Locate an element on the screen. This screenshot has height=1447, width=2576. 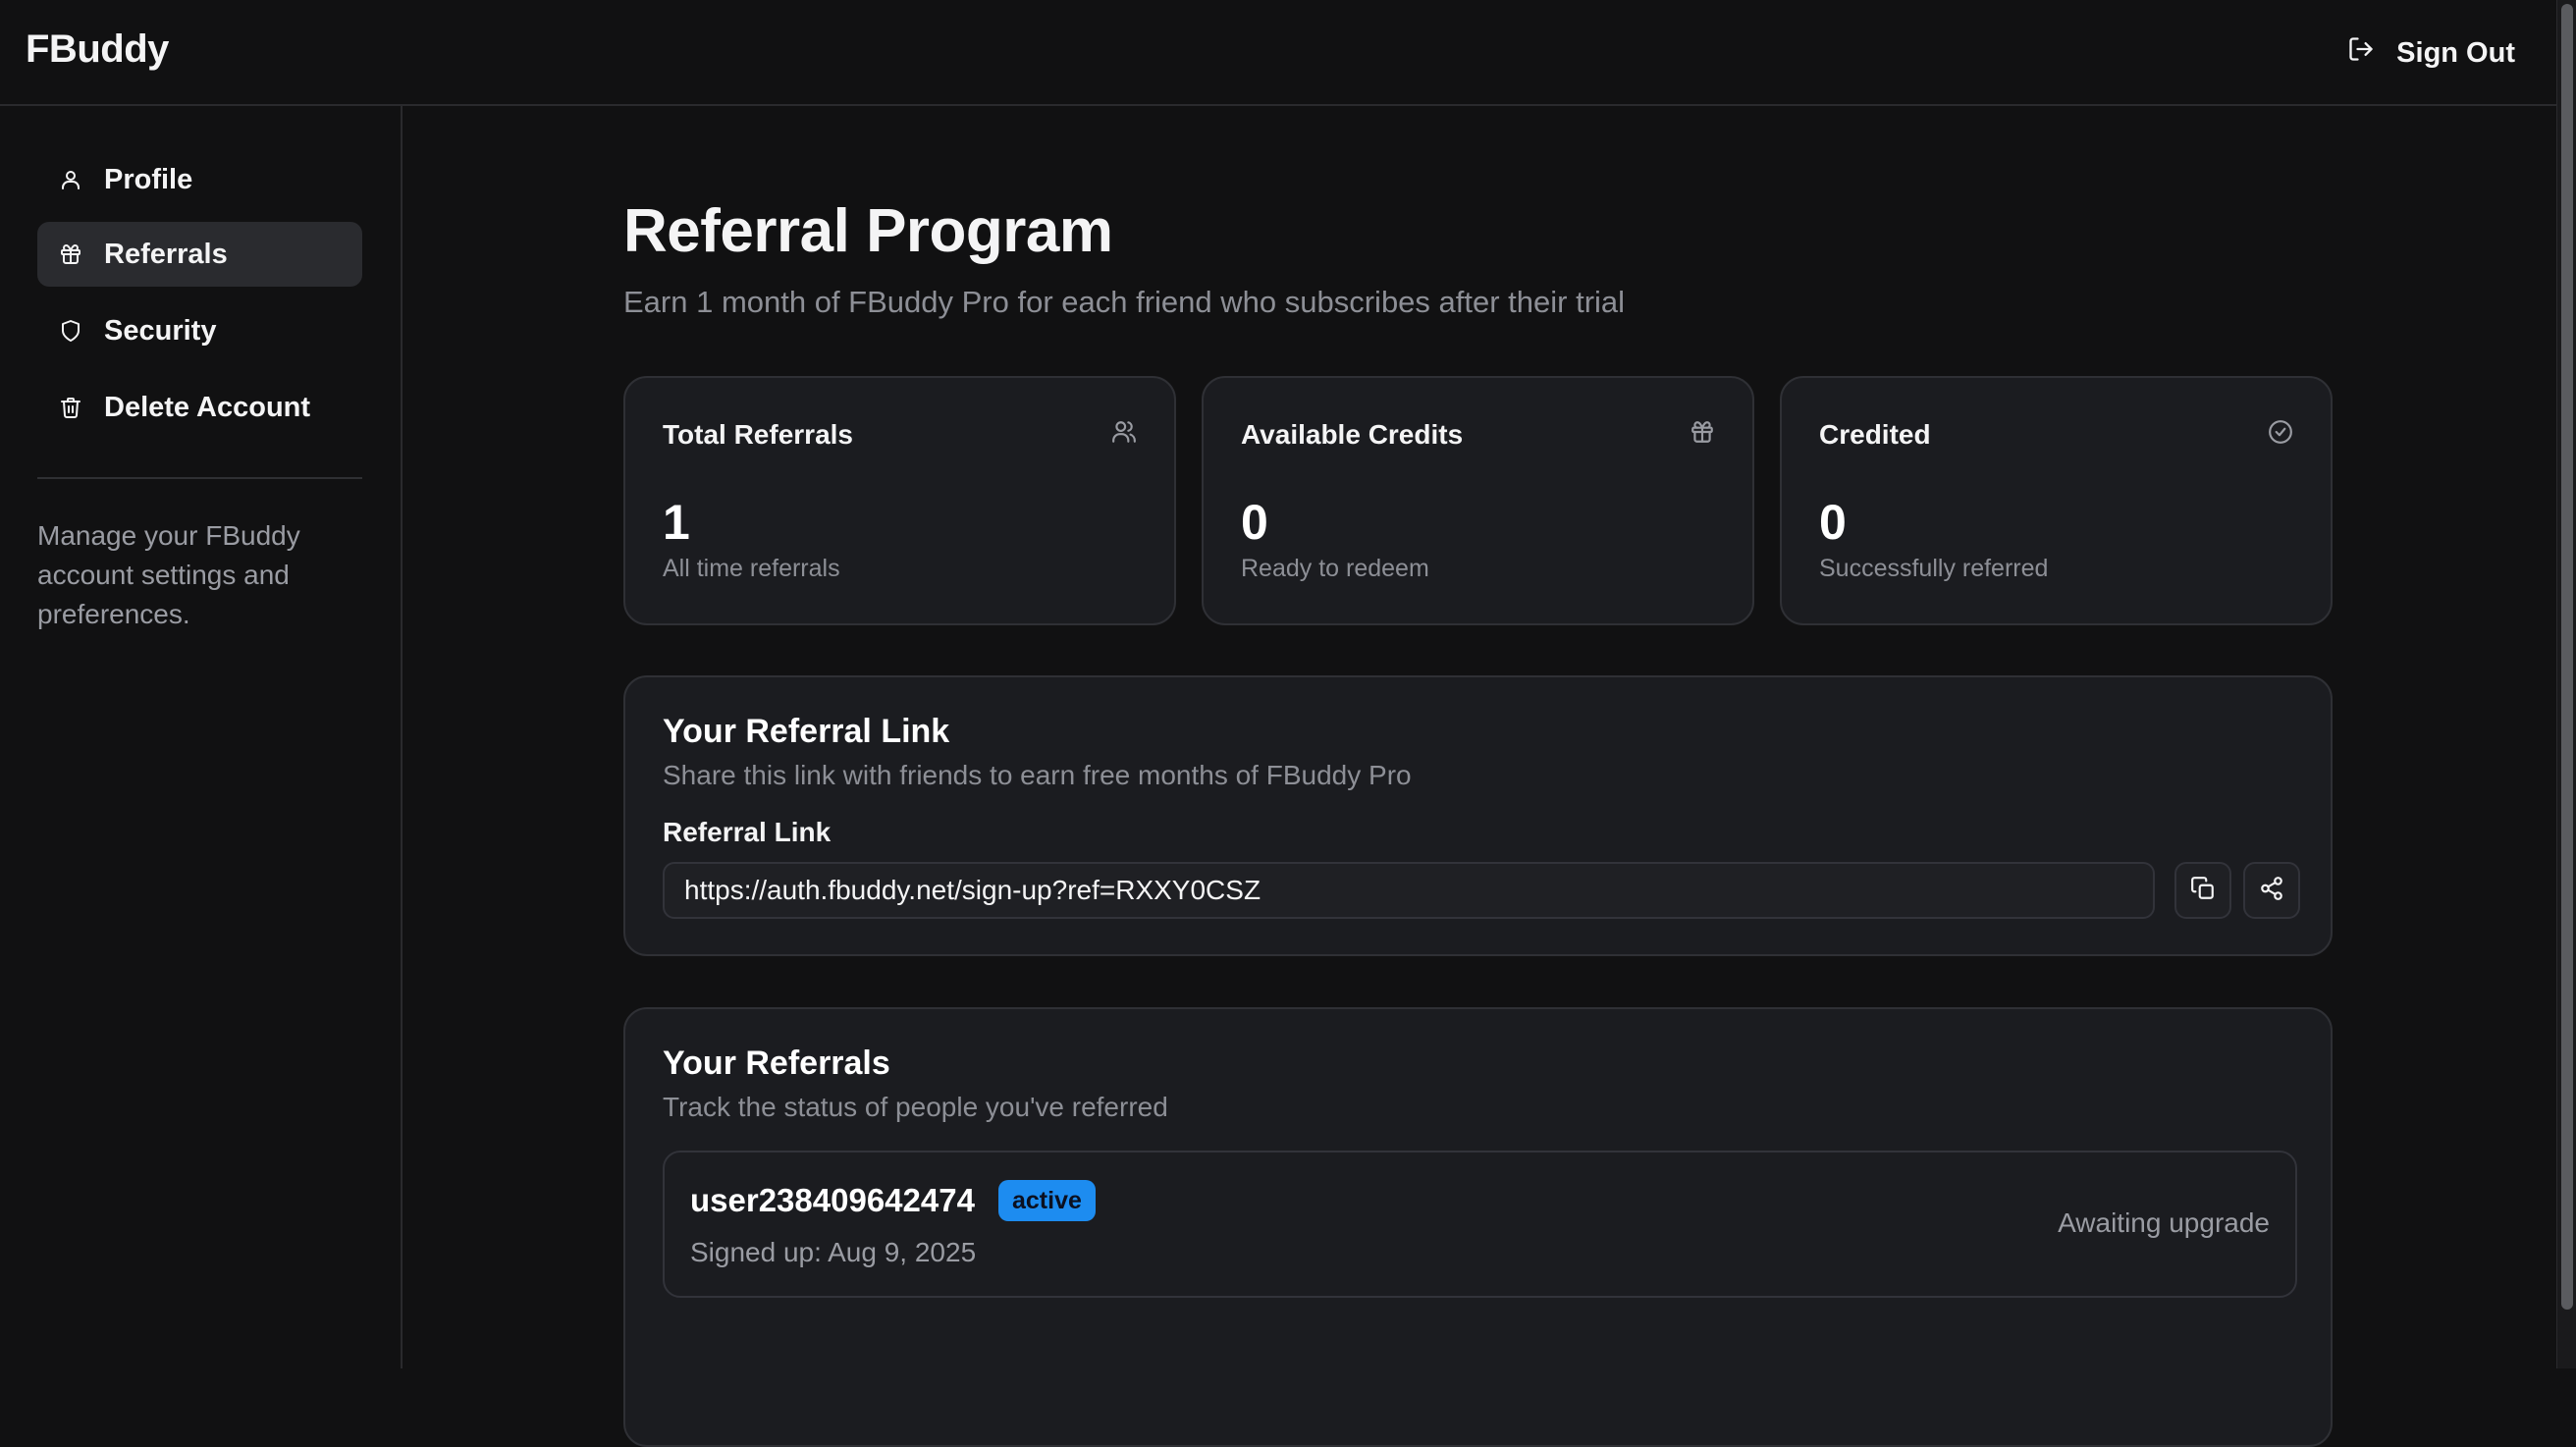
stat-hint: Ready to redeem is located at coordinates (1335, 569).